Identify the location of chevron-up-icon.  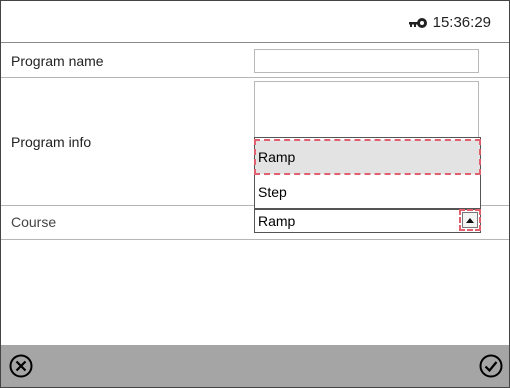
(470, 220).